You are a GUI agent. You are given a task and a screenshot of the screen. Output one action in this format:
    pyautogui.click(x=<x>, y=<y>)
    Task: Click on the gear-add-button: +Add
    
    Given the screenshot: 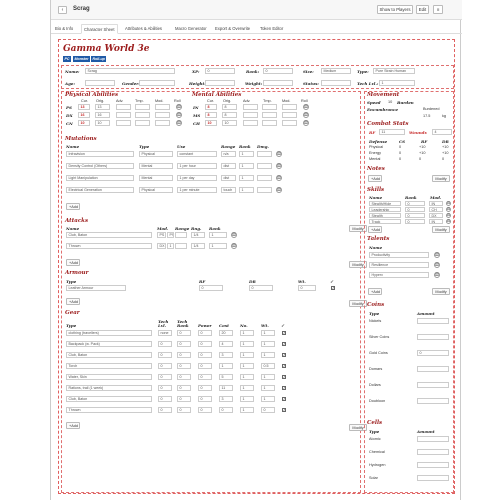 What is the action you would take?
    pyautogui.click(x=73, y=425)
    